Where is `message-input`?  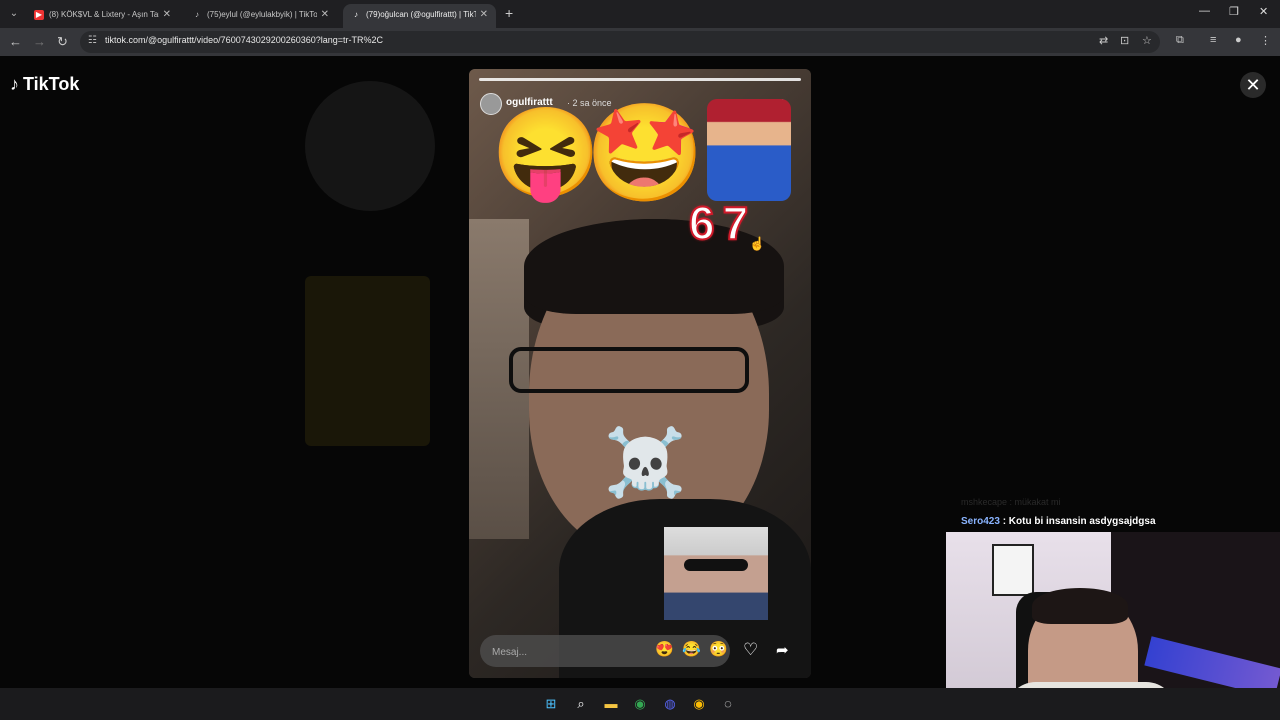
message-input is located at coordinates (562, 652).